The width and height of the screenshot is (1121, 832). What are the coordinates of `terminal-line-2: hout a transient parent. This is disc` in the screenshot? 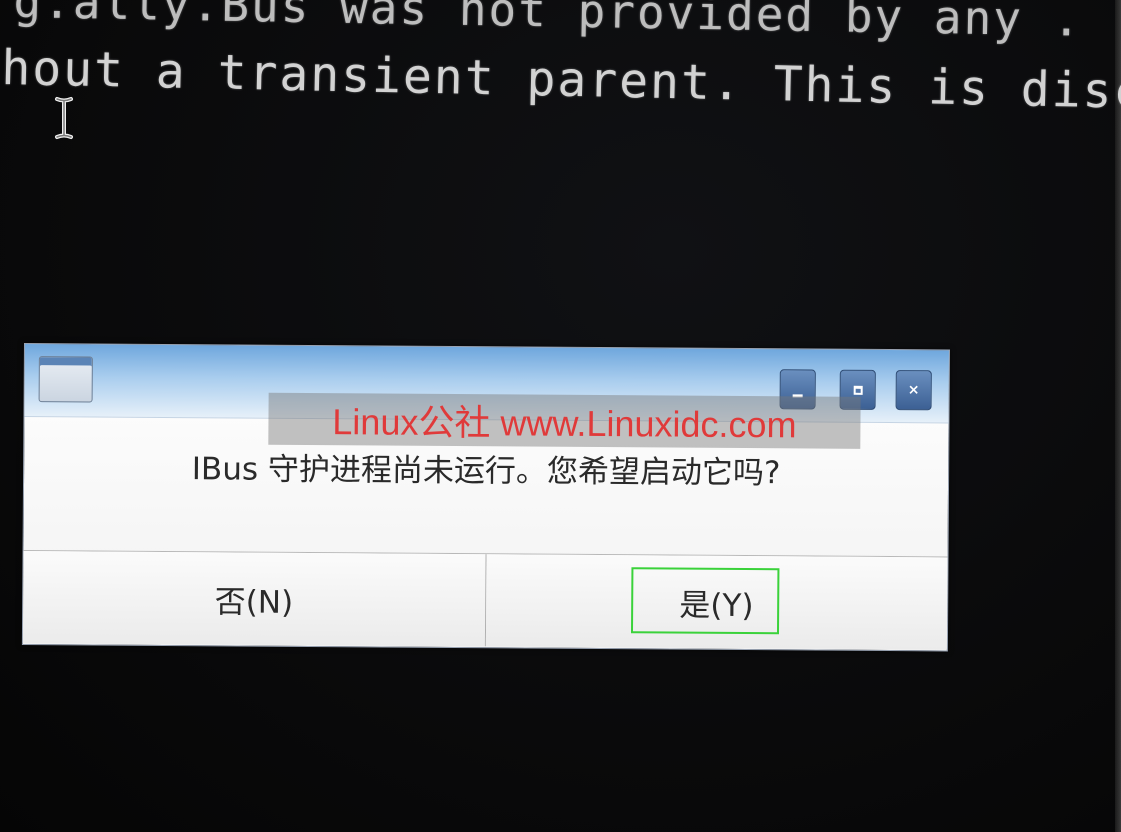 It's located at (560, 80).